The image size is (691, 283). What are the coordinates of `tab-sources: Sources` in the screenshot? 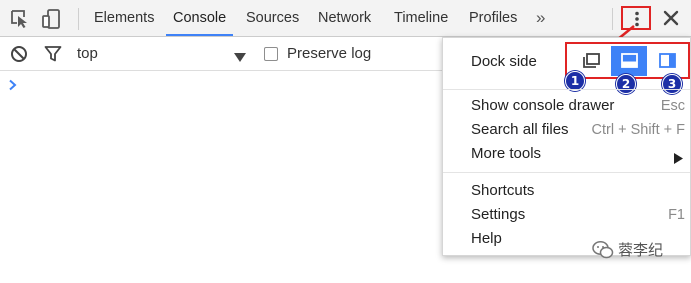 It's located at (272, 18).